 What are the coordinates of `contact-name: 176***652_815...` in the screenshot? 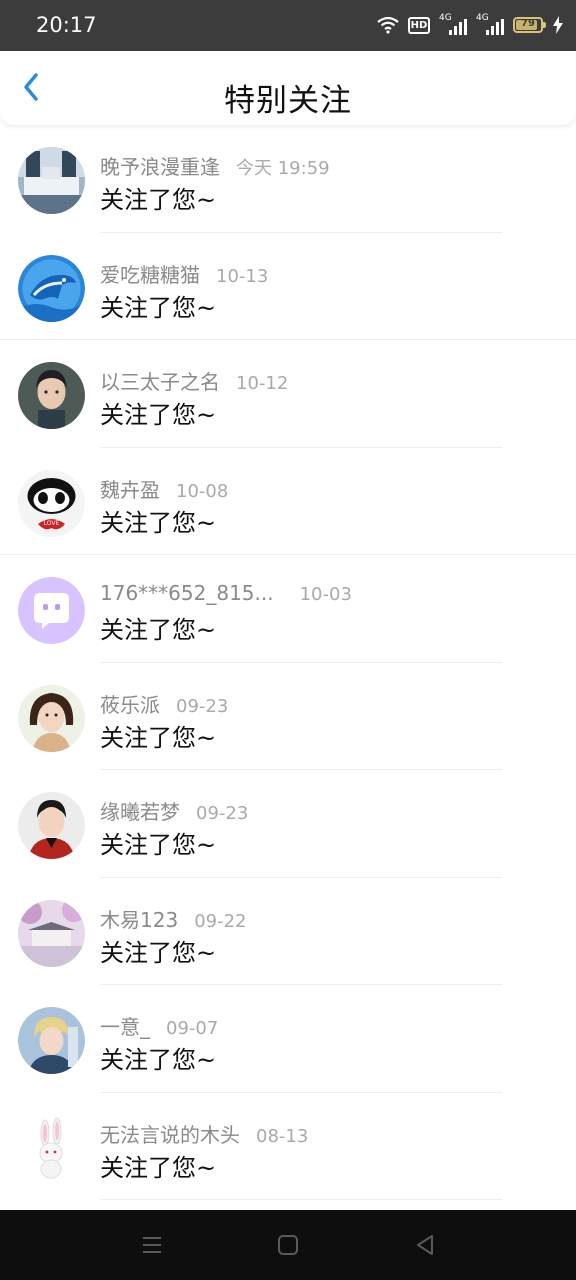 It's located at (187, 593).